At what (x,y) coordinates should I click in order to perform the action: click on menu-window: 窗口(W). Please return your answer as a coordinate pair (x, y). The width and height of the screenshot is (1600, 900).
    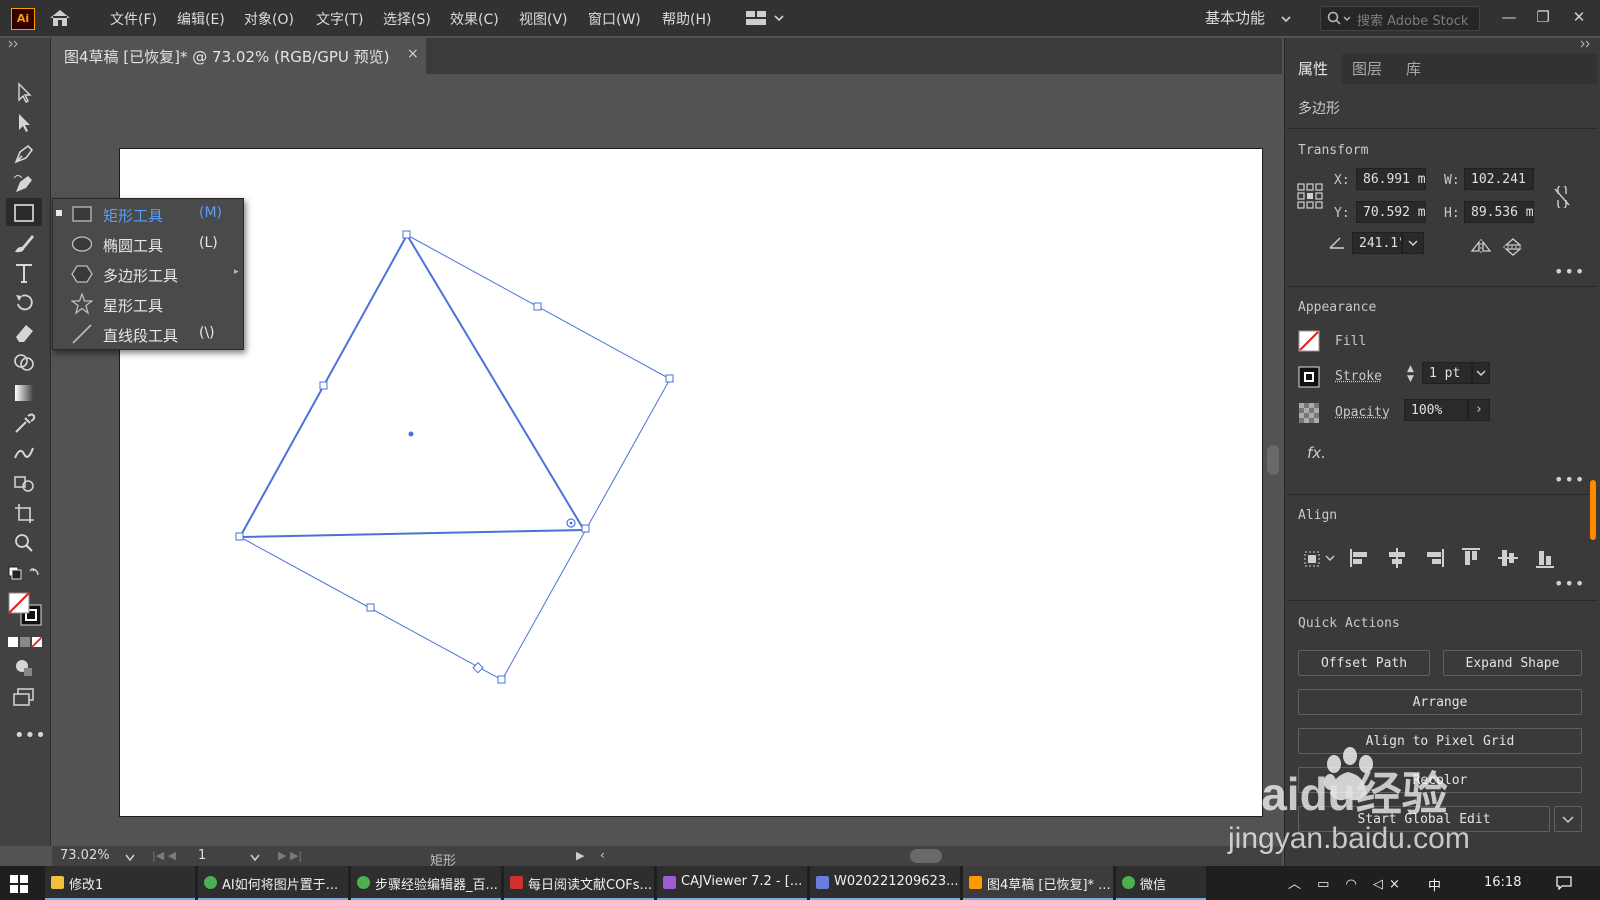
    Looking at the image, I should click on (614, 19).